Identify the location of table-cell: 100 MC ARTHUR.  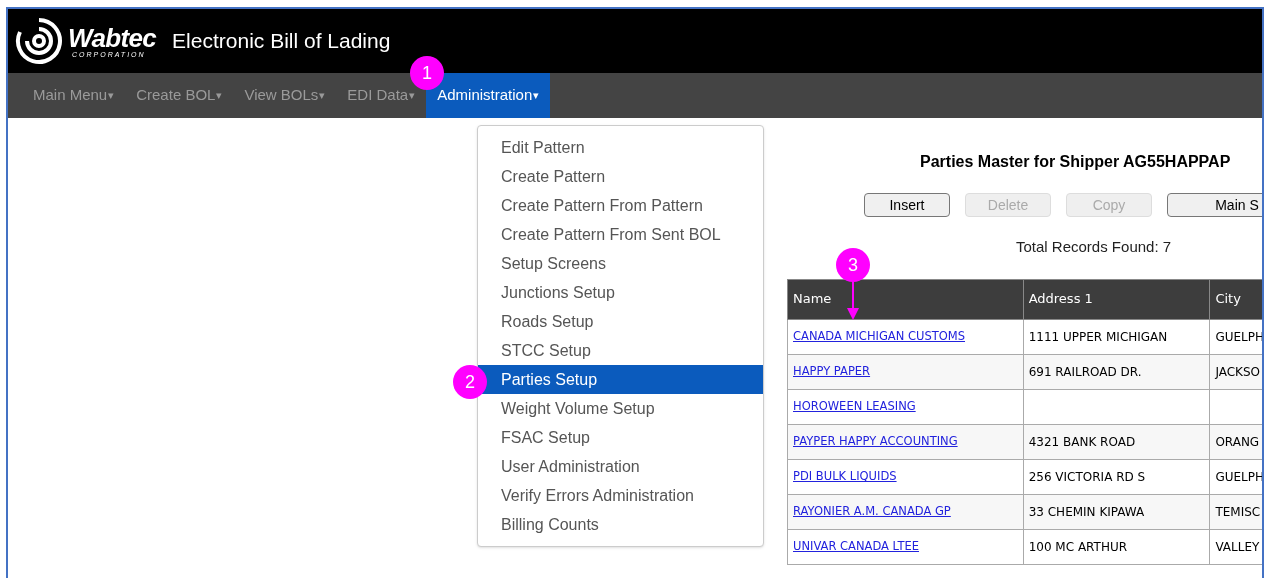
(1116, 546).